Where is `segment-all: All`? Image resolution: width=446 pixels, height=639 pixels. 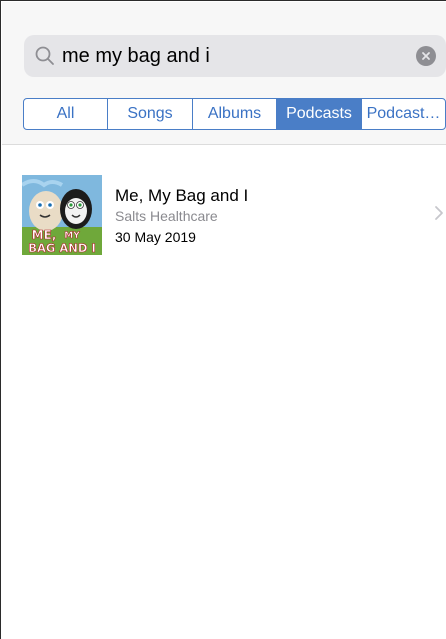
segment-all: All is located at coordinates (66, 114).